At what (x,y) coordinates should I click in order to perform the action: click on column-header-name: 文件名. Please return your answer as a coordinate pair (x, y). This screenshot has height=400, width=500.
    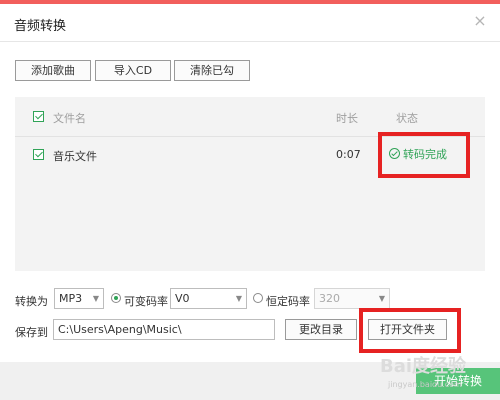
    Looking at the image, I should click on (69, 118).